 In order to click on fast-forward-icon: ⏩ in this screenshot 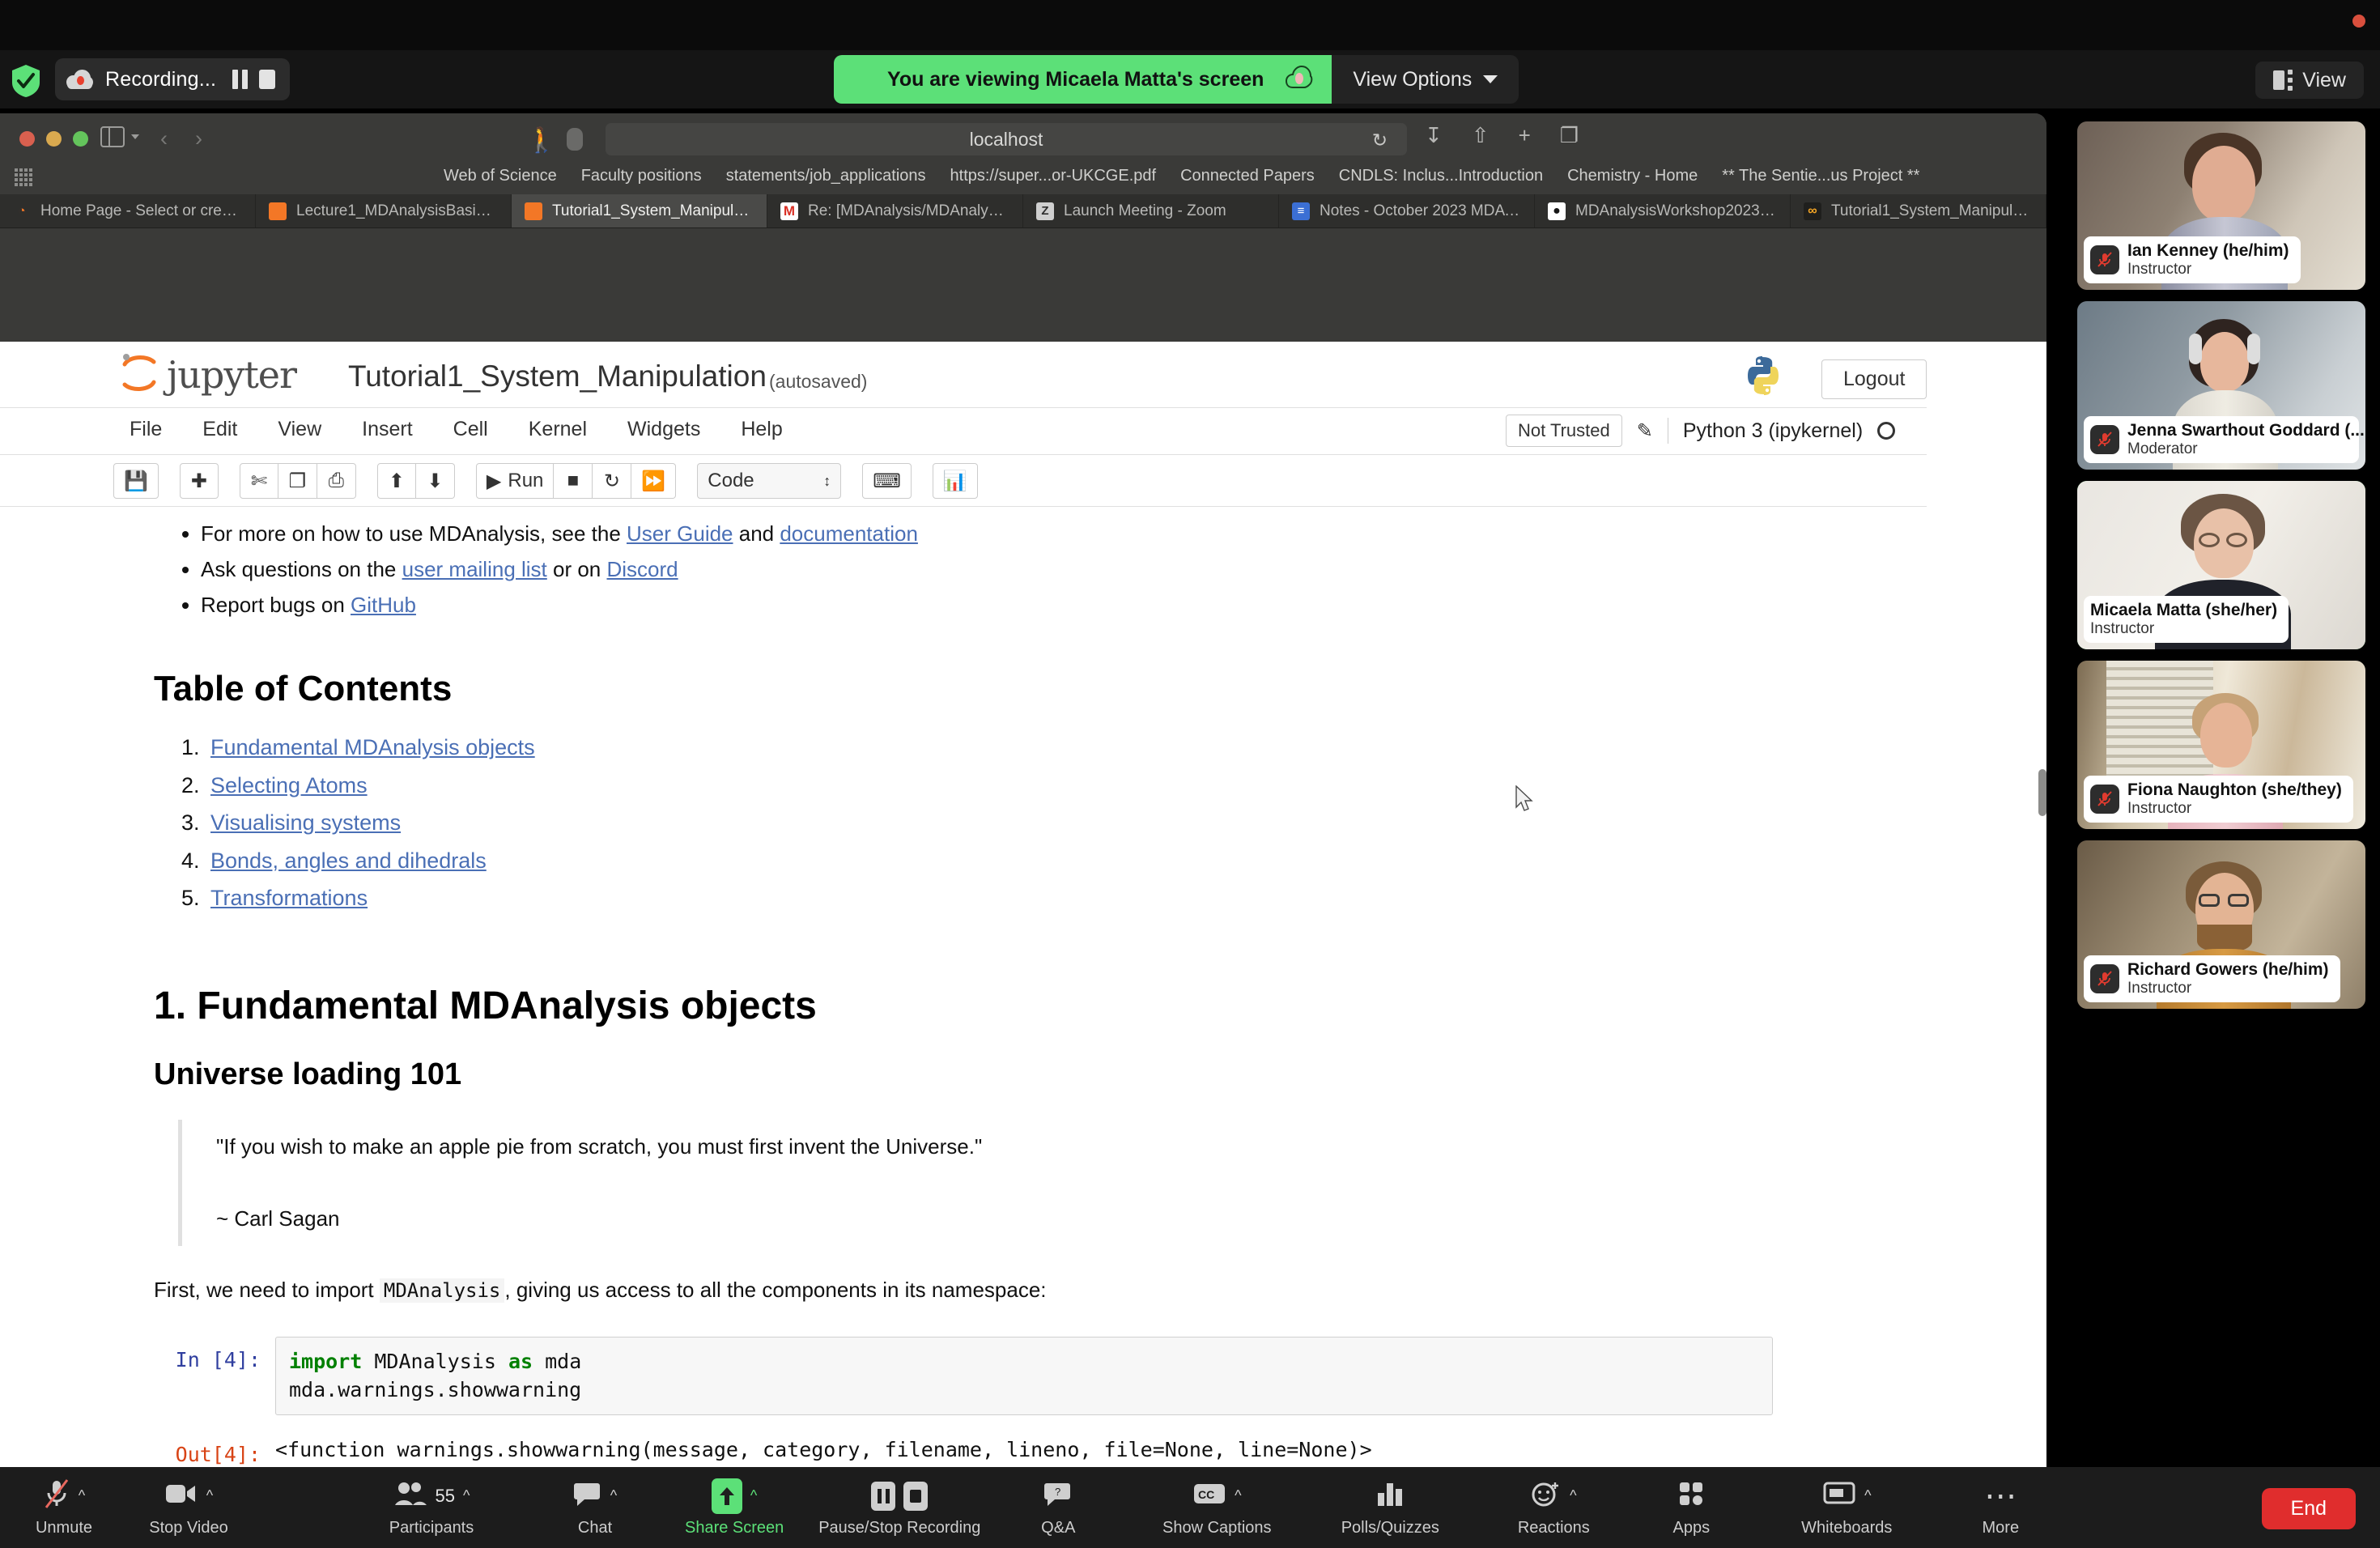, I will do `click(654, 481)`.